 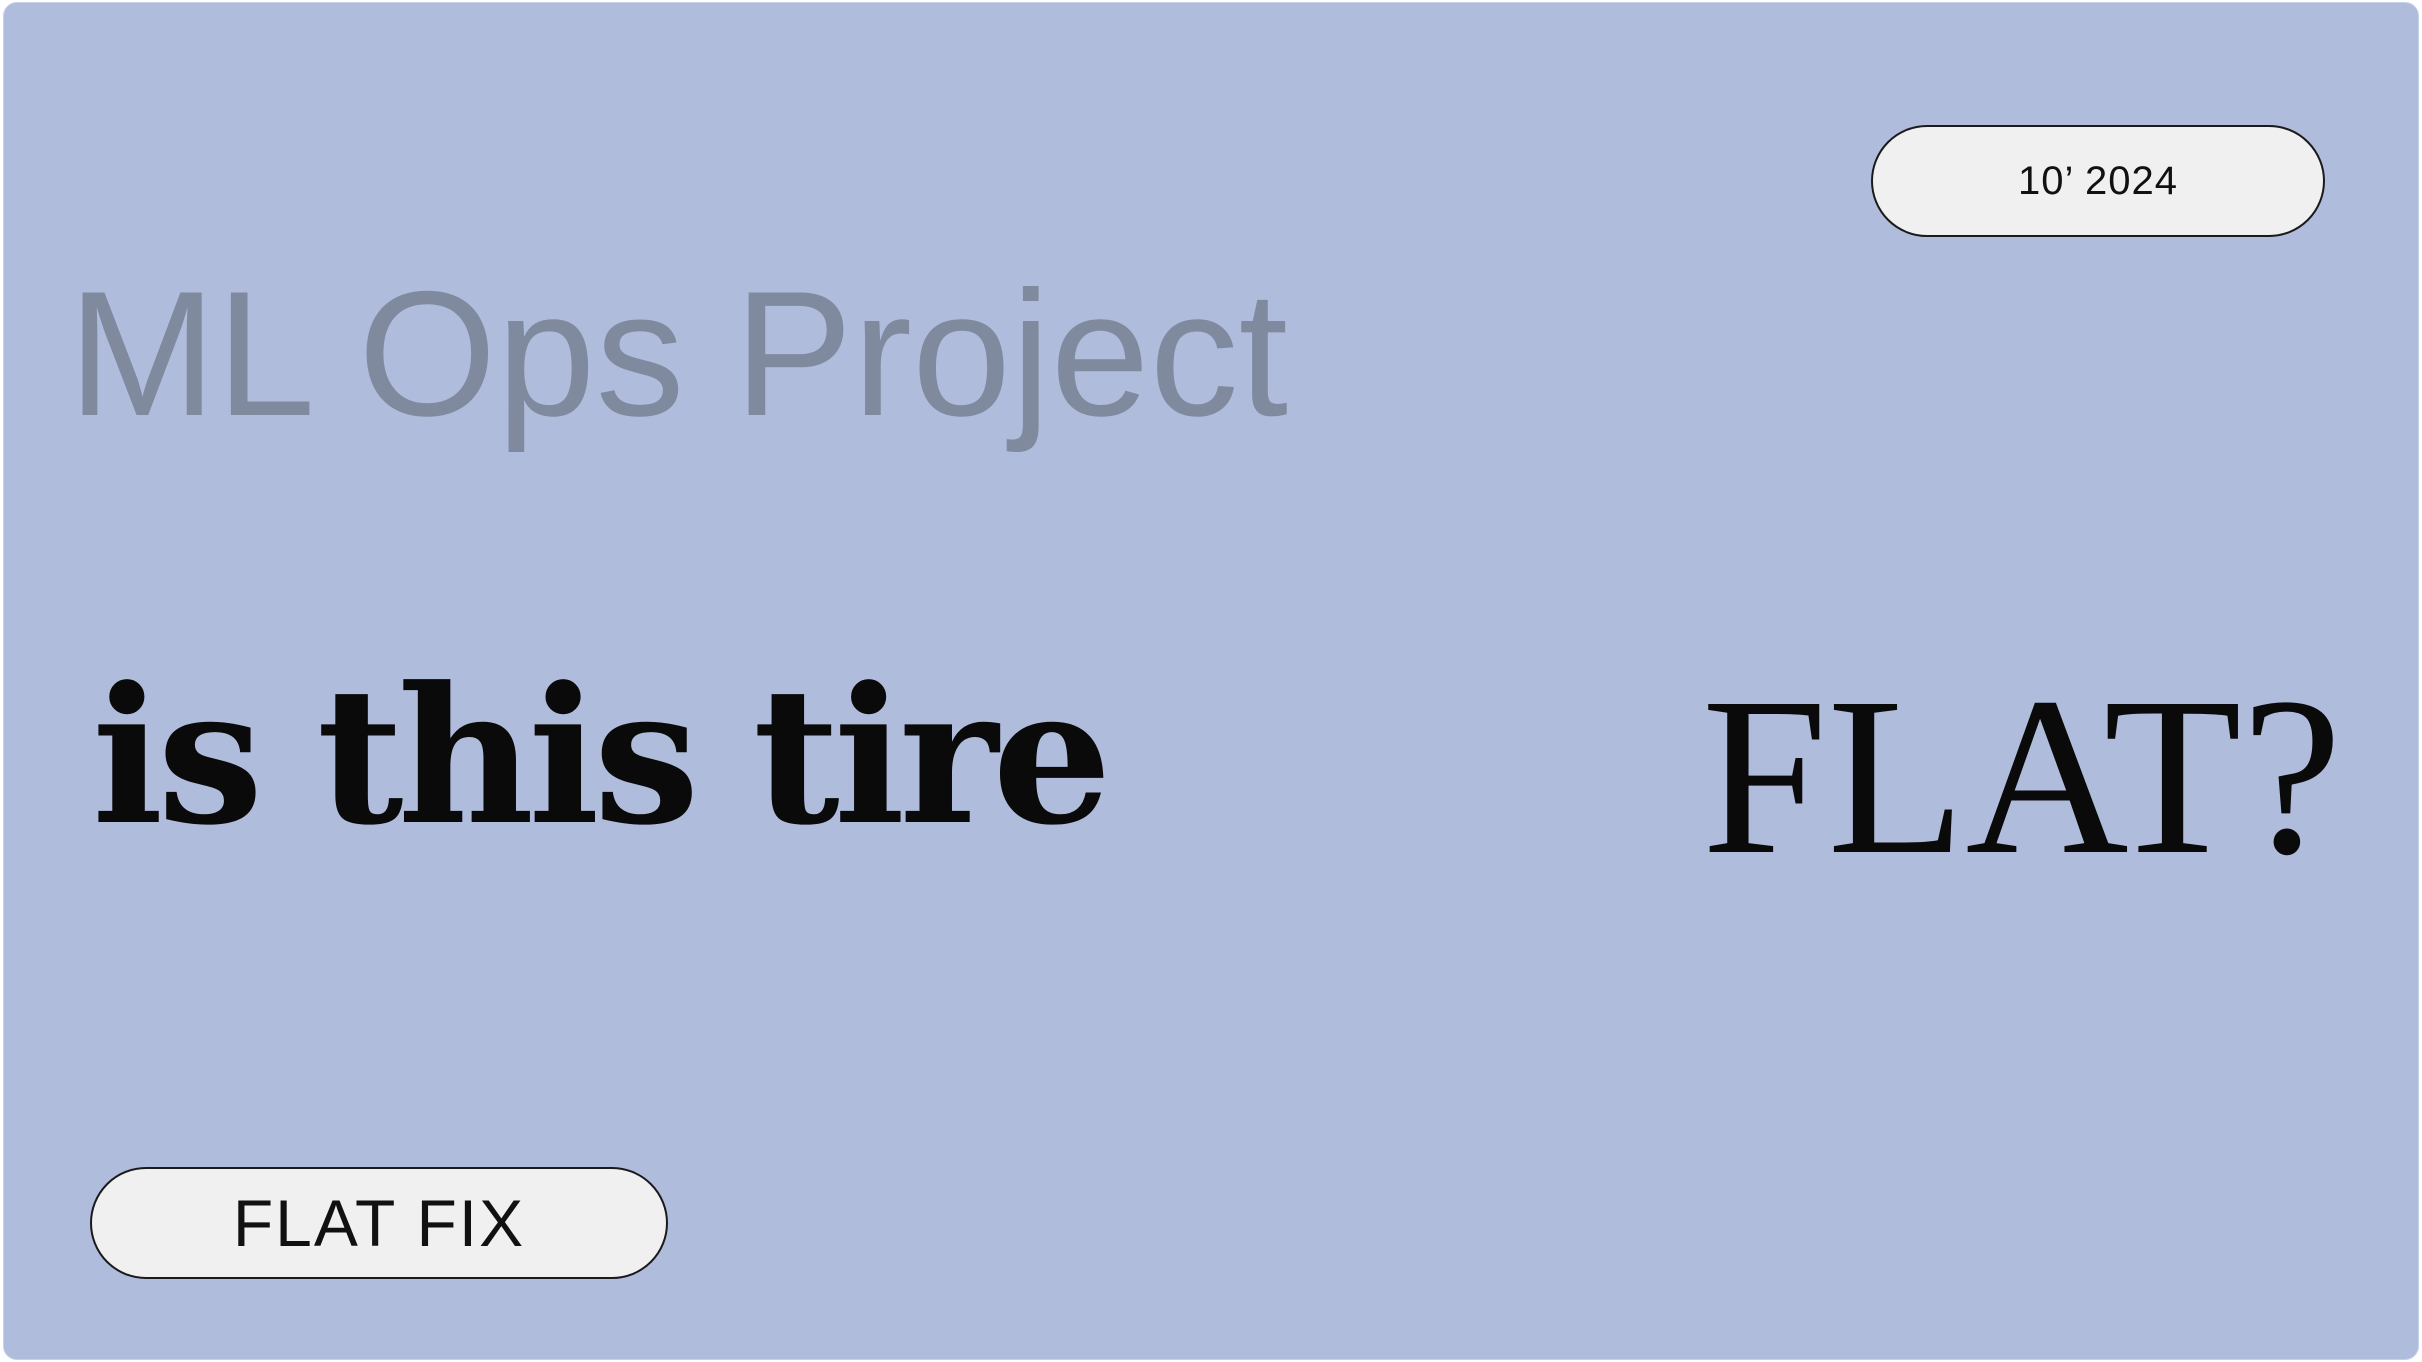 What do you see at coordinates (678, 353) in the screenshot?
I see `project-title: ML Ops Project` at bounding box center [678, 353].